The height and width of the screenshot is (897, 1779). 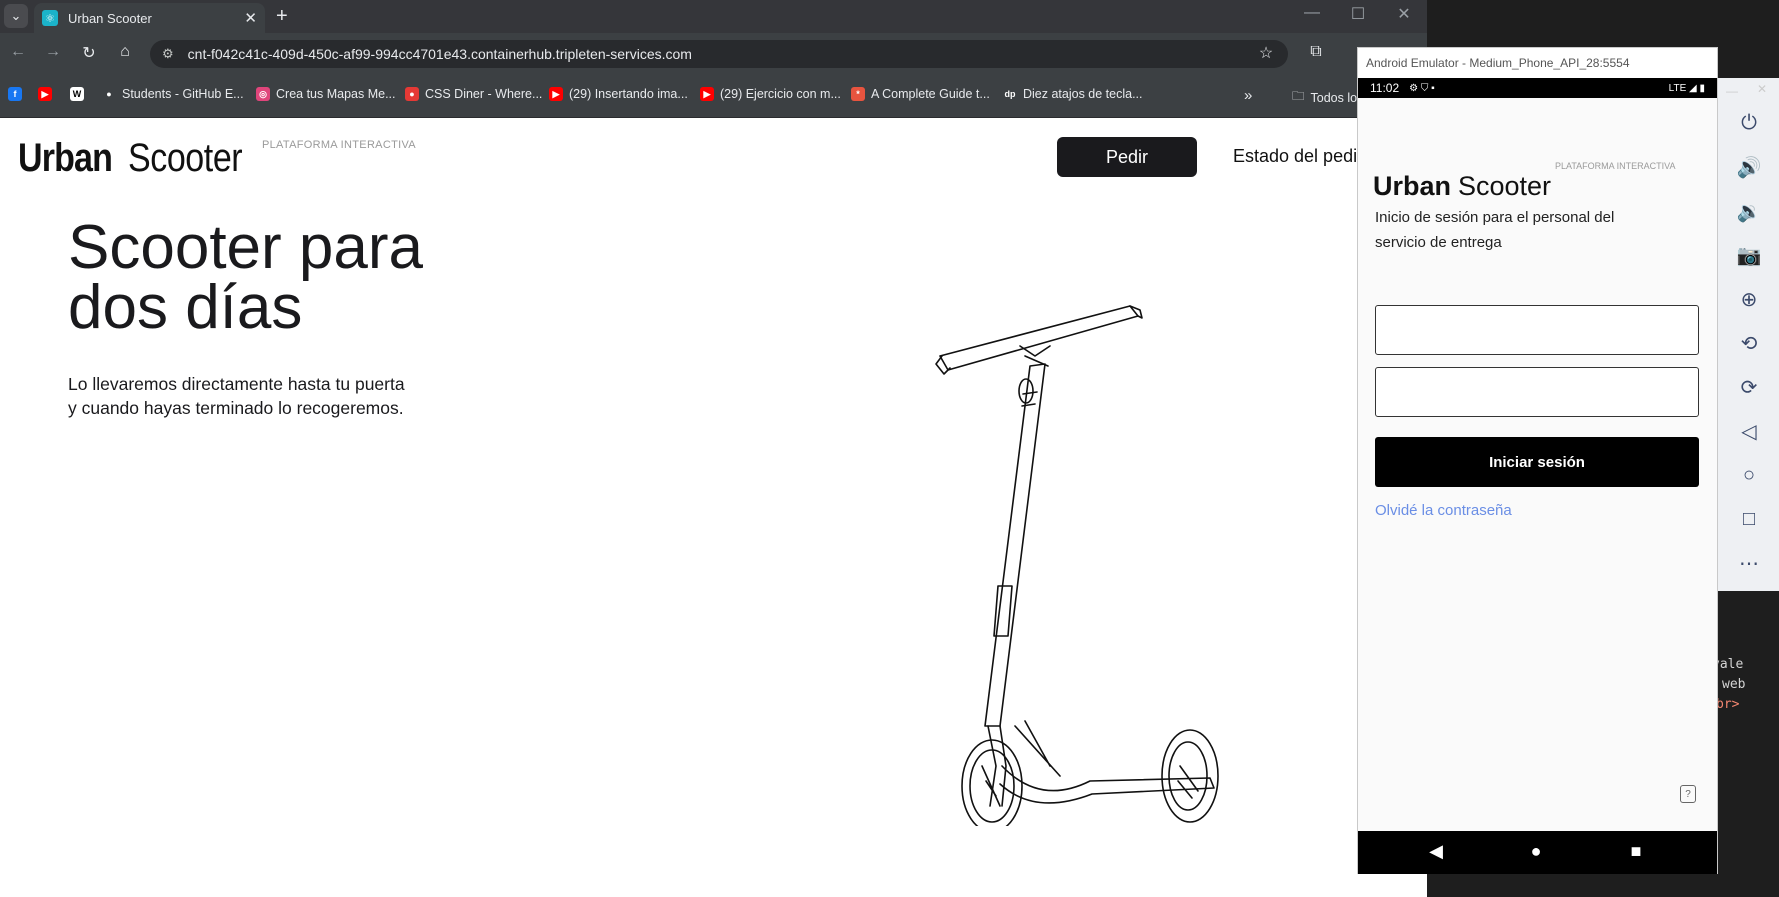 I want to click on tab-search-button: ⌄, so click(x=16, y=16).